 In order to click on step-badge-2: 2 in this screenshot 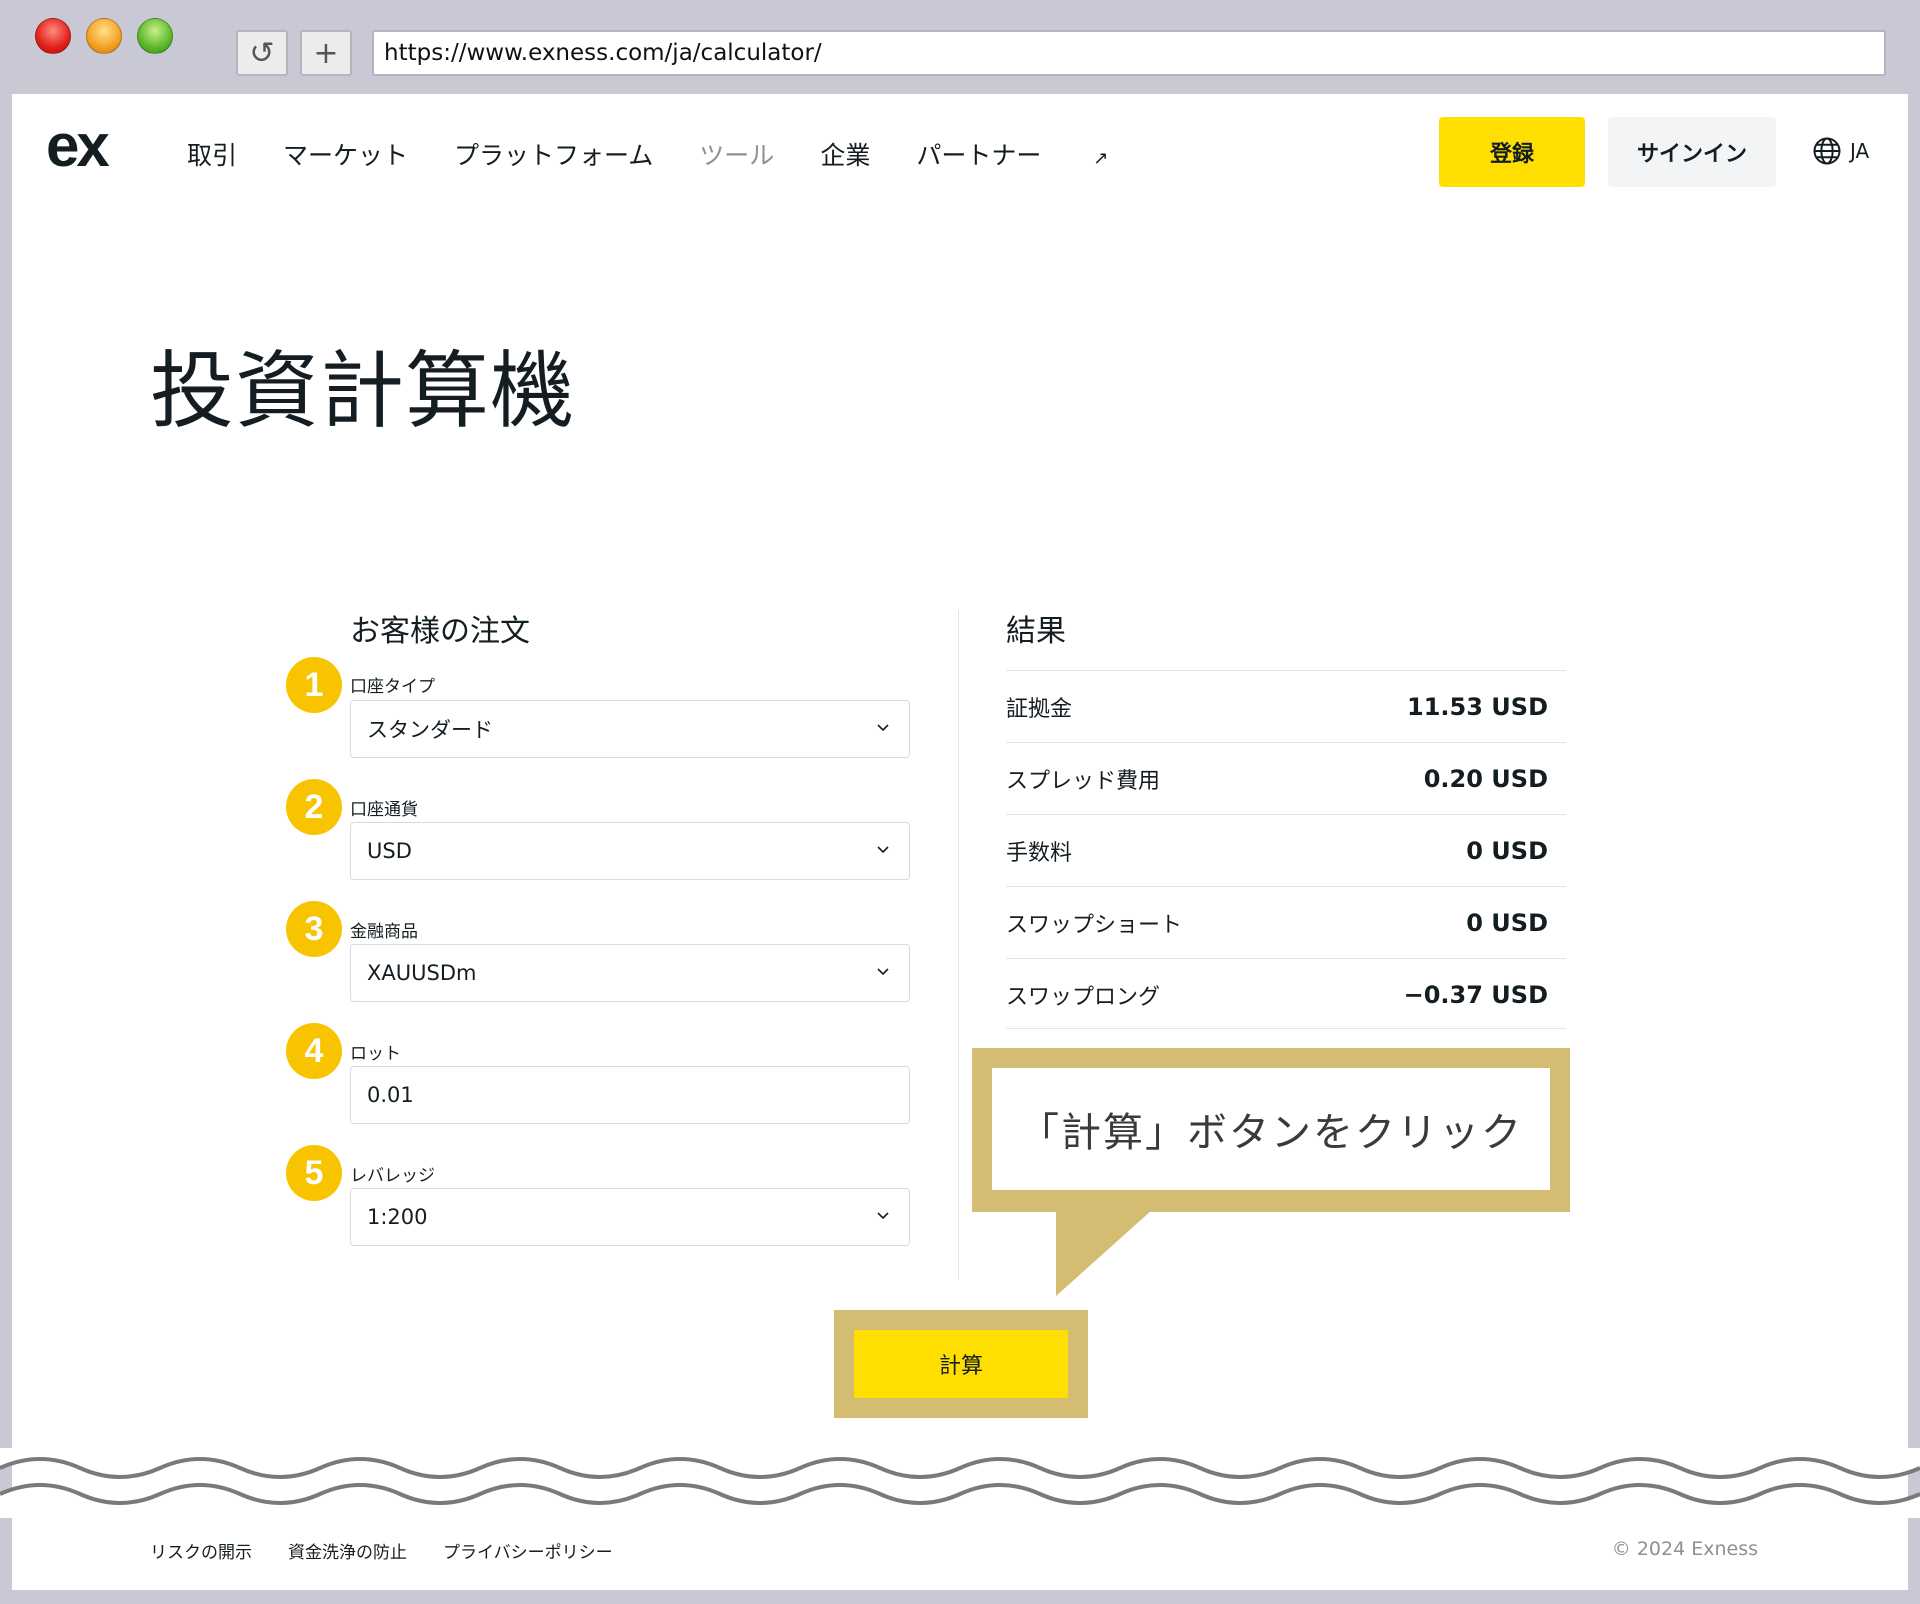, I will do `click(314, 807)`.